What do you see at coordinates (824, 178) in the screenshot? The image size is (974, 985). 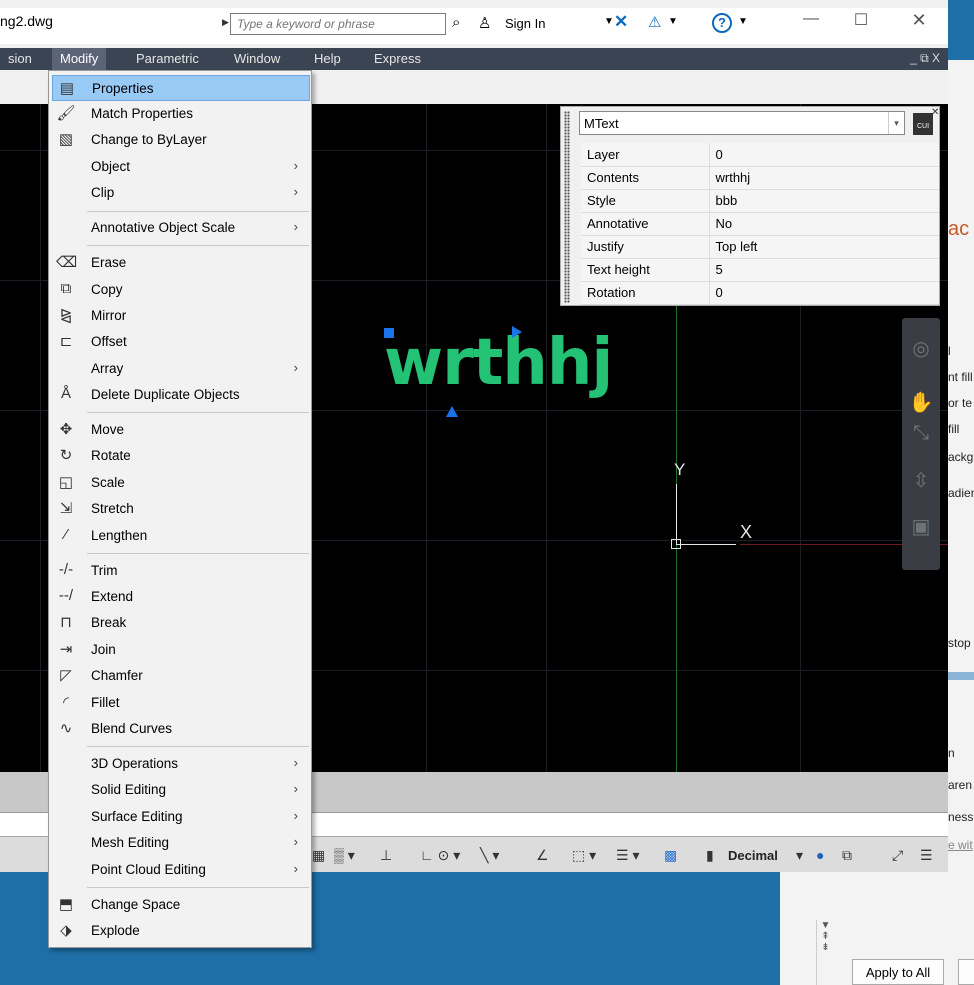 I see `property-value: wrthhj` at bounding box center [824, 178].